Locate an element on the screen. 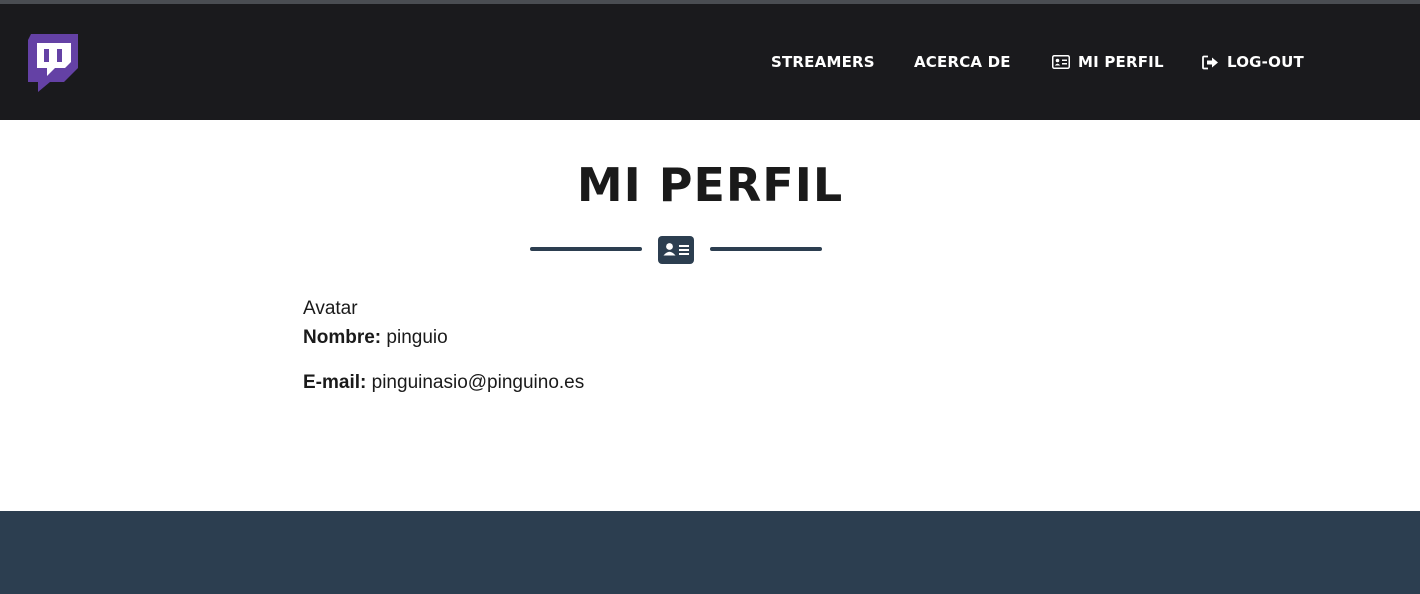 This screenshot has width=1420, height=594. email-row: E-mail: pinguinasio@pinguino.es is located at coordinates (443, 383).